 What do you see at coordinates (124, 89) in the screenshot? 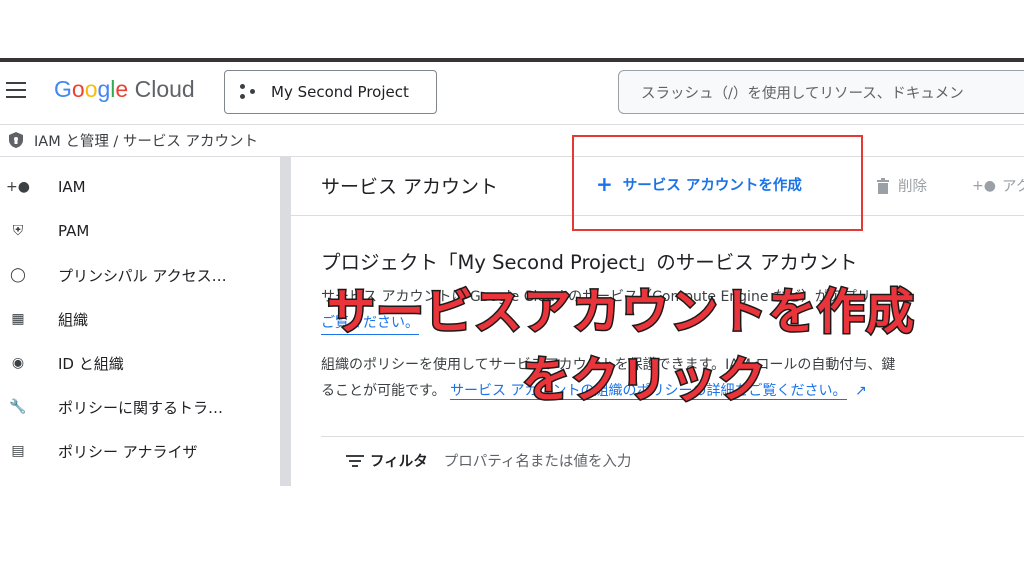
I see `google-cloud-logo: Google Cloud` at bounding box center [124, 89].